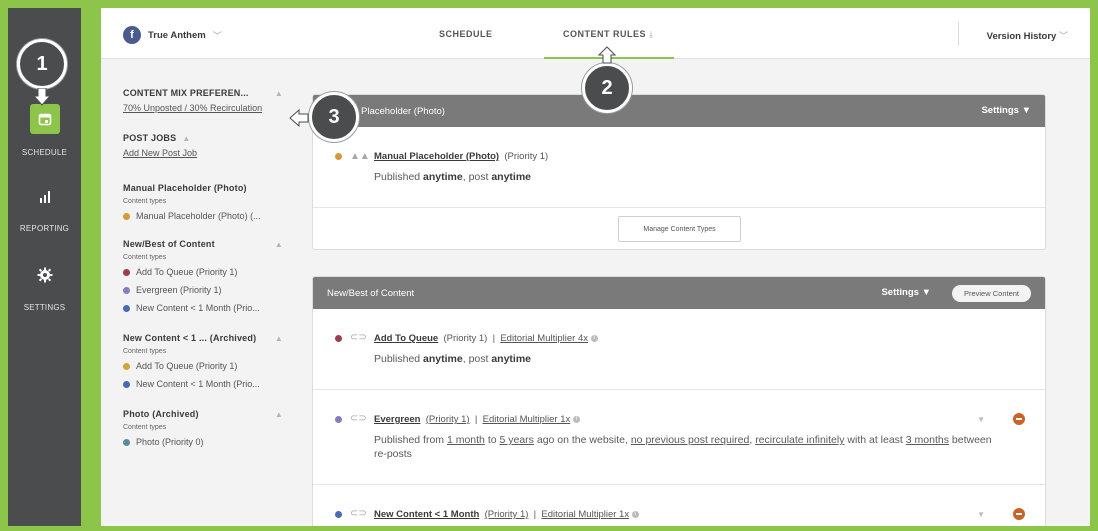 Image resolution: width=1098 pixels, height=531 pixels. Describe the element at coordinates (1027, 35) in the screenshot. I see `version-history-dropdown: Version History ﹀` at that location.